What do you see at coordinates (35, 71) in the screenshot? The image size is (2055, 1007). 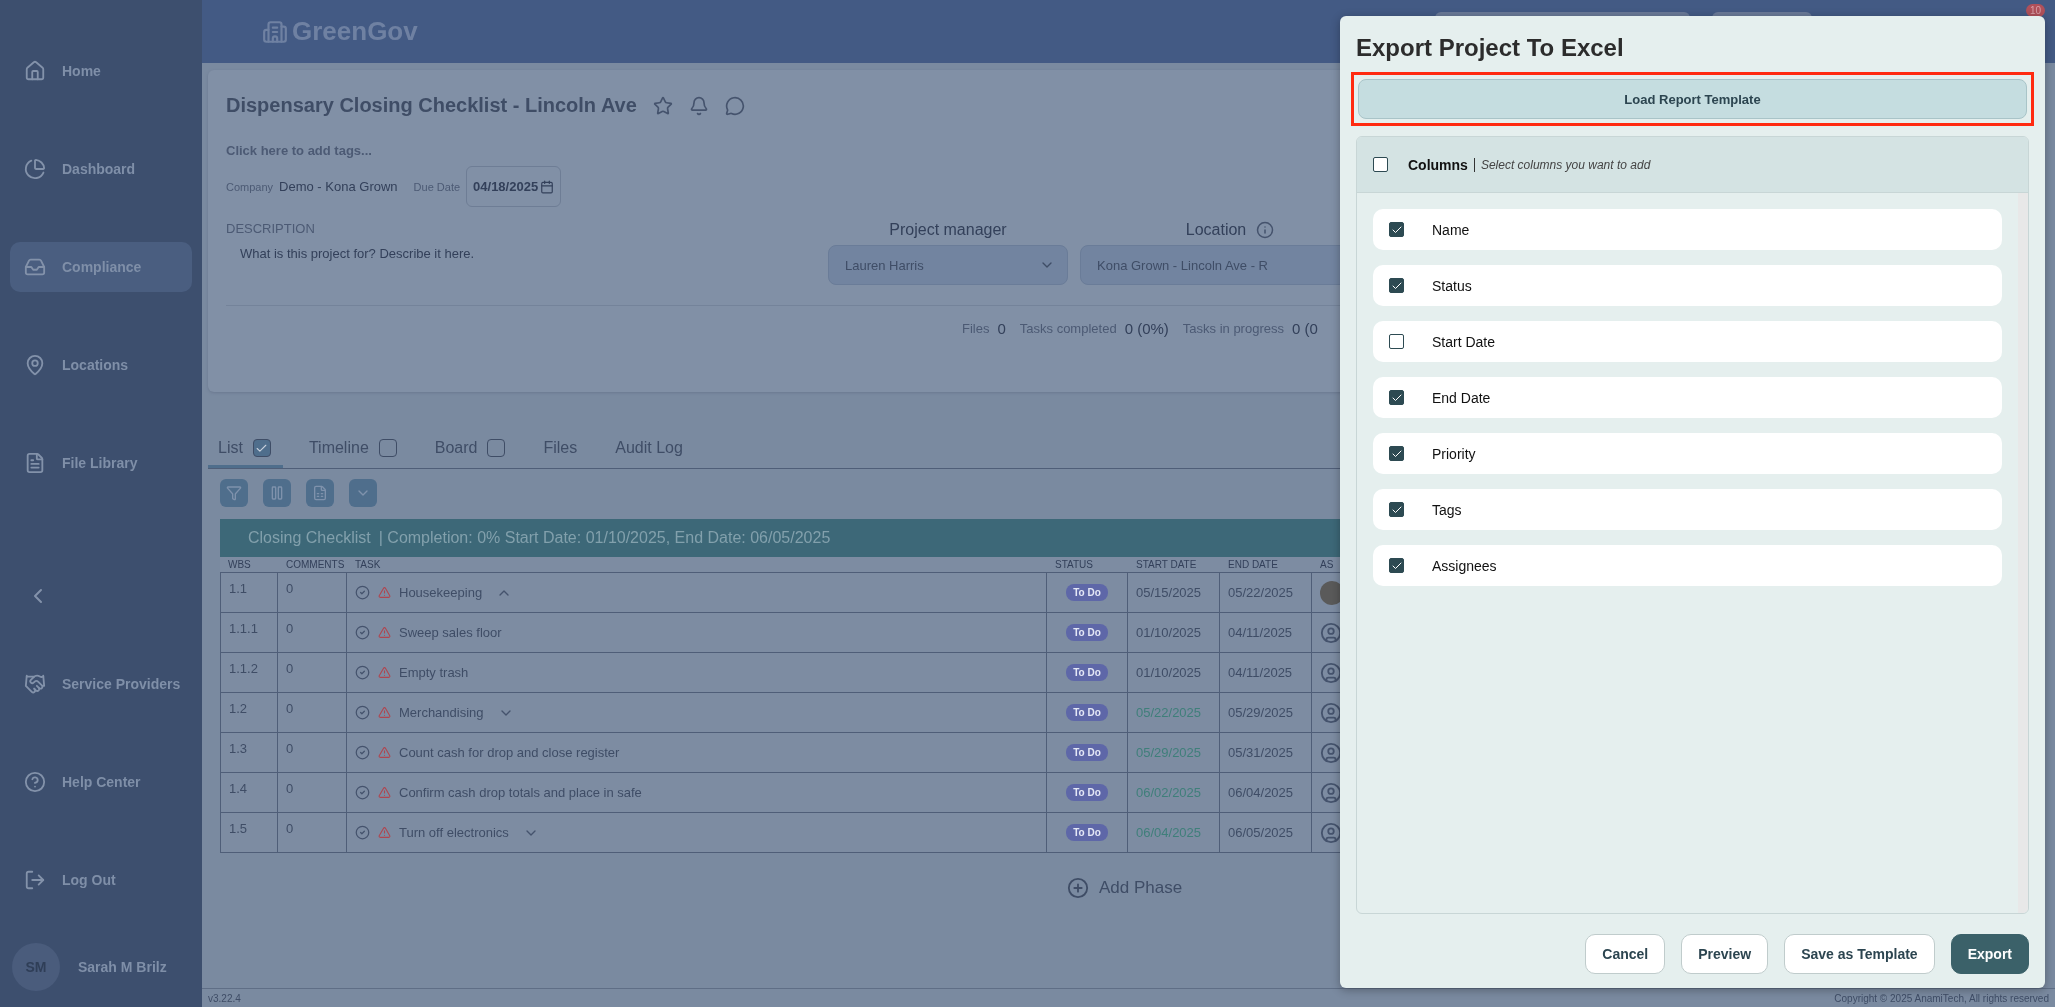 I see `home-icon` at bounding box center [35, 71].